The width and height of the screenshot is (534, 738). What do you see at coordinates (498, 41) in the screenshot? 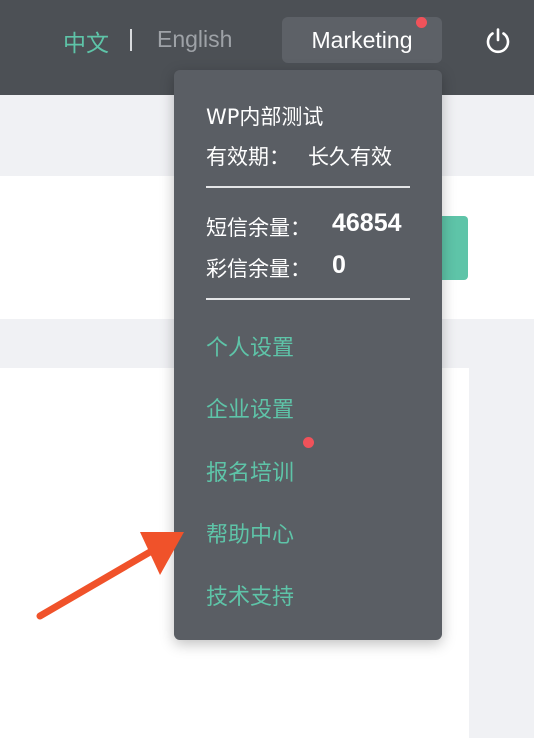
I see `power-icon` at bounding box center [498, 41].